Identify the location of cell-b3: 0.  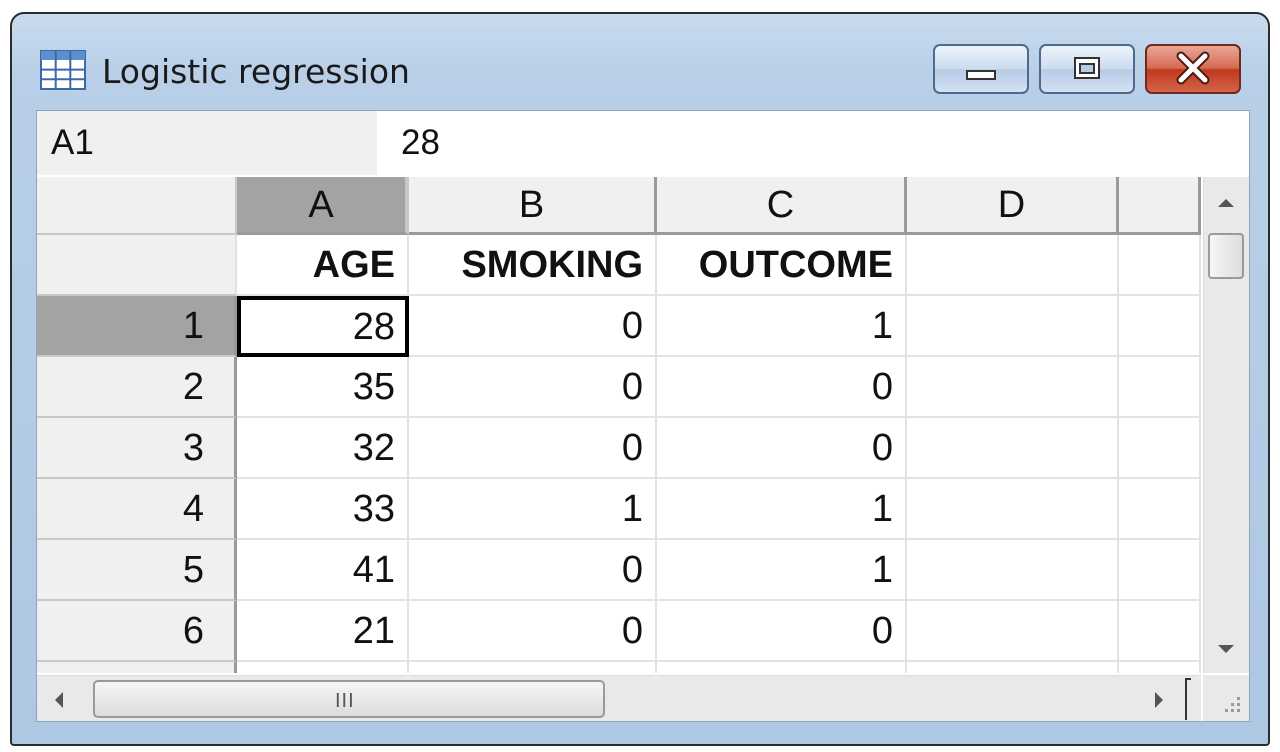
(533, 448).